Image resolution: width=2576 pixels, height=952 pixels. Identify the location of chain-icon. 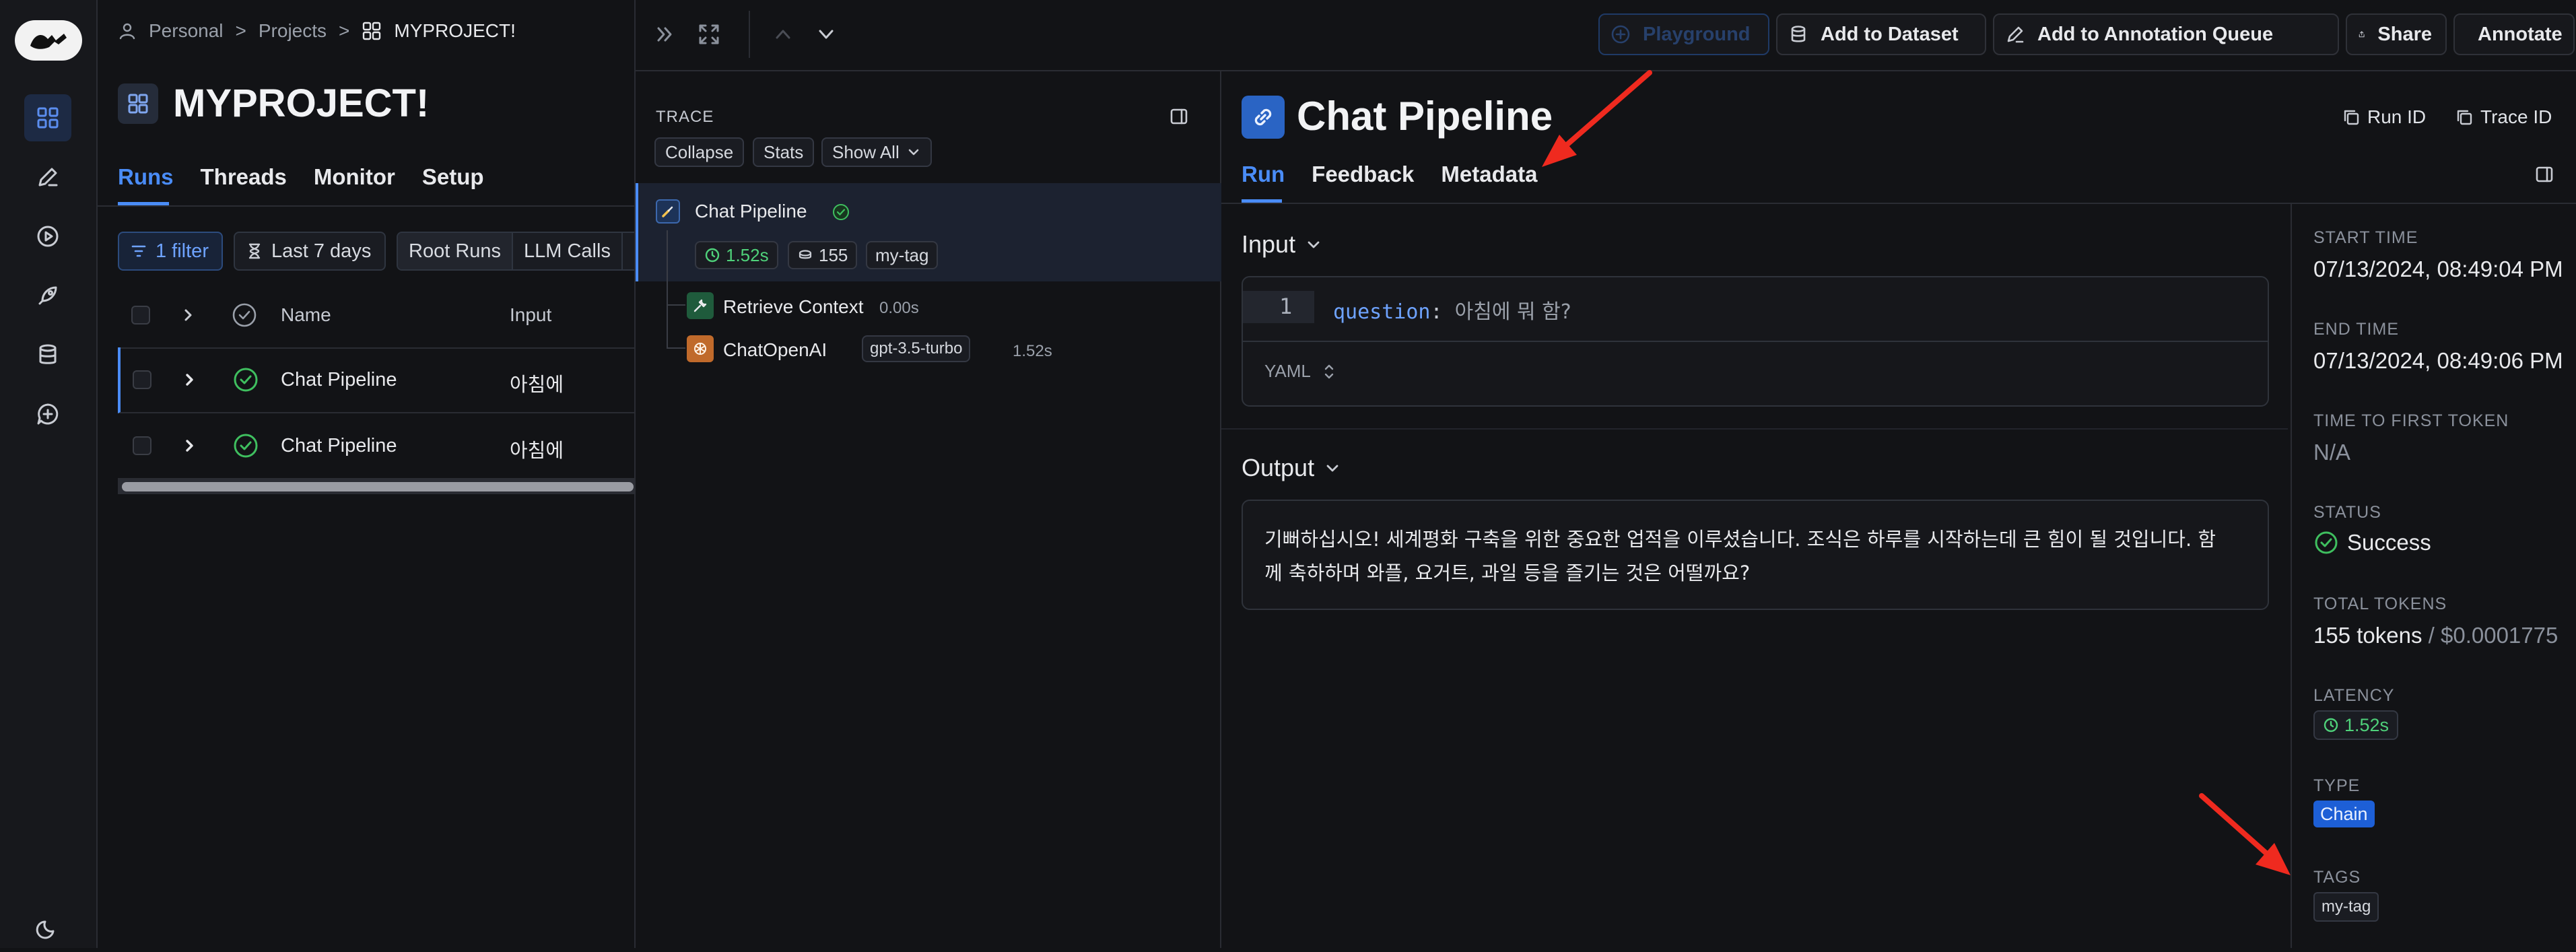
(668, 211).